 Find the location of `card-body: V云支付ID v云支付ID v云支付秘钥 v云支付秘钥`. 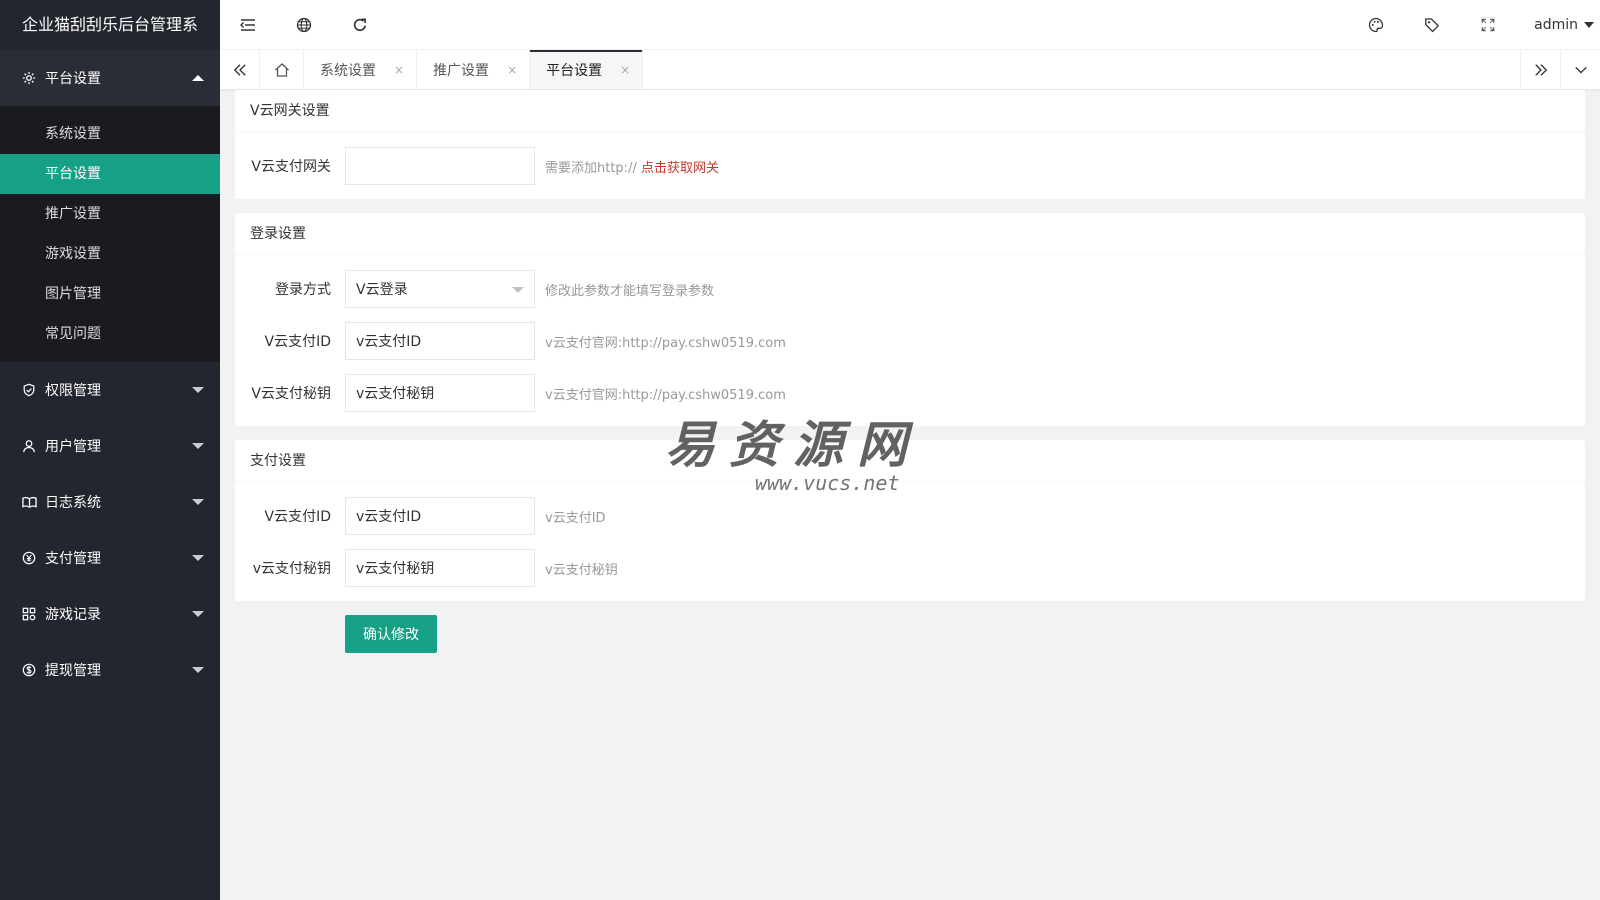

card-body: V云支付ID v云支付ID v云支付秘钥 v云支付秘钥 is located at coordinates (910, 541).